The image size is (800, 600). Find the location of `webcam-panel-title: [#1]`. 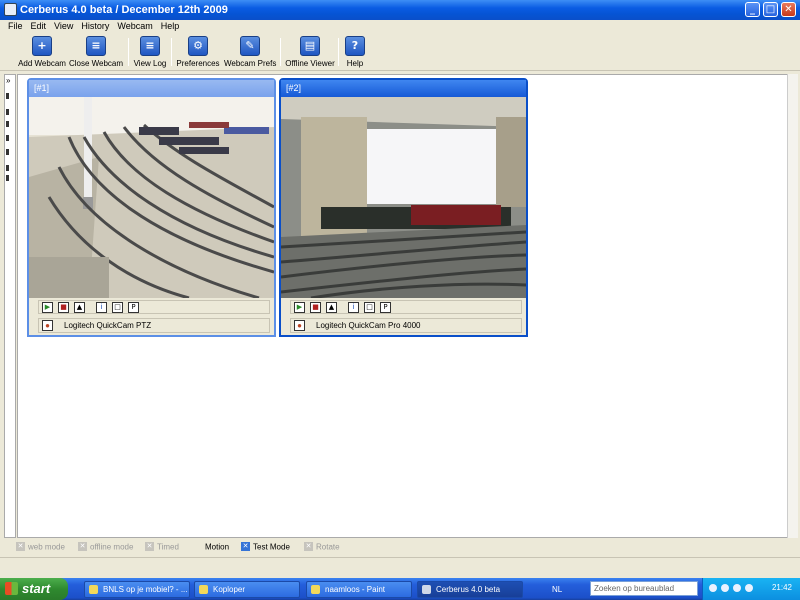

webcam-panel-title: [#1] is located at coordinates (151, 88).